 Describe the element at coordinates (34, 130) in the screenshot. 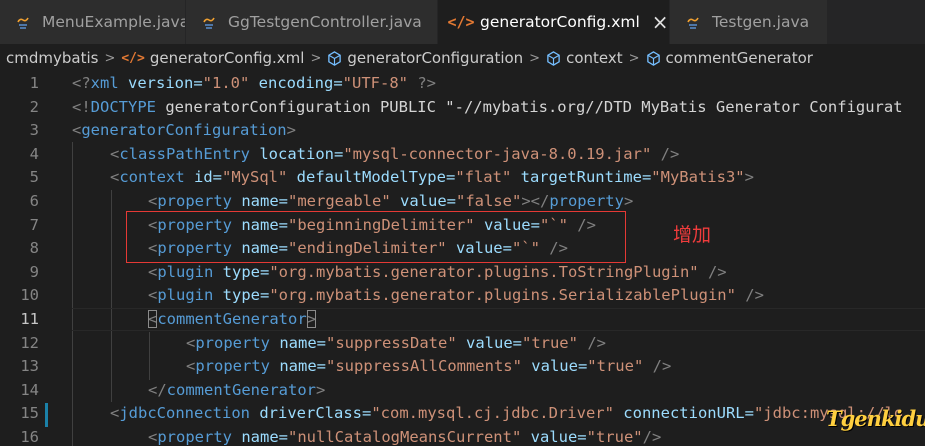

I see `line-number: 3` at that location.